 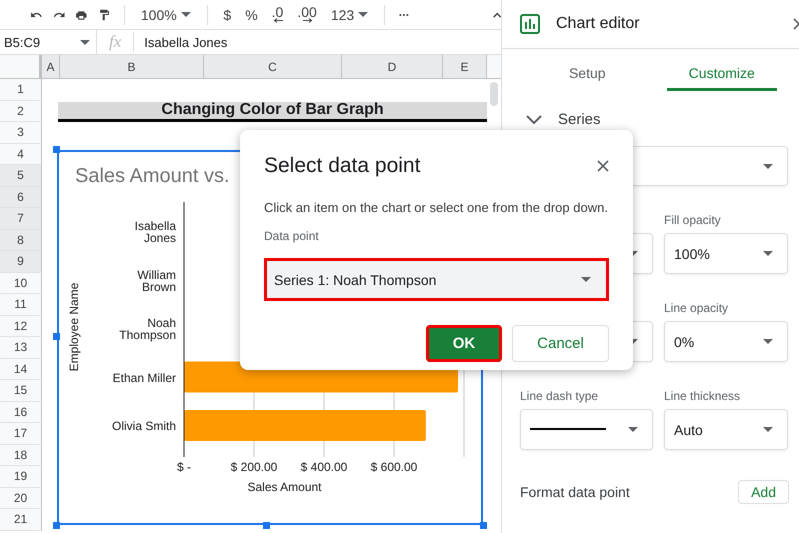 I want to click on dialog-title: Select data point, so click(x=342, y=166).